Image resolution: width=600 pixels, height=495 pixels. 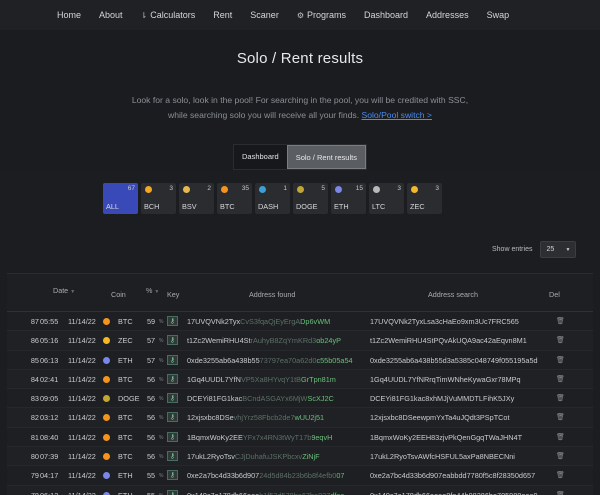 I want to click on nav-item-dashboard: Dashboard, so click(x=386, y=15).